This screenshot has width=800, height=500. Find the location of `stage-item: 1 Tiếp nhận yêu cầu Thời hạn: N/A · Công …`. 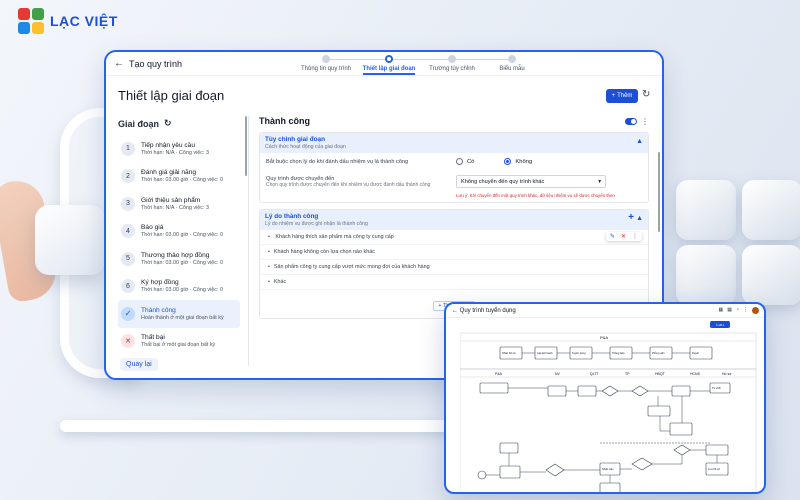

stage-item: 1 Tiếp nhận yêu cầu Thời hạn: N/A · Công … is located at coordinates (179, 149).